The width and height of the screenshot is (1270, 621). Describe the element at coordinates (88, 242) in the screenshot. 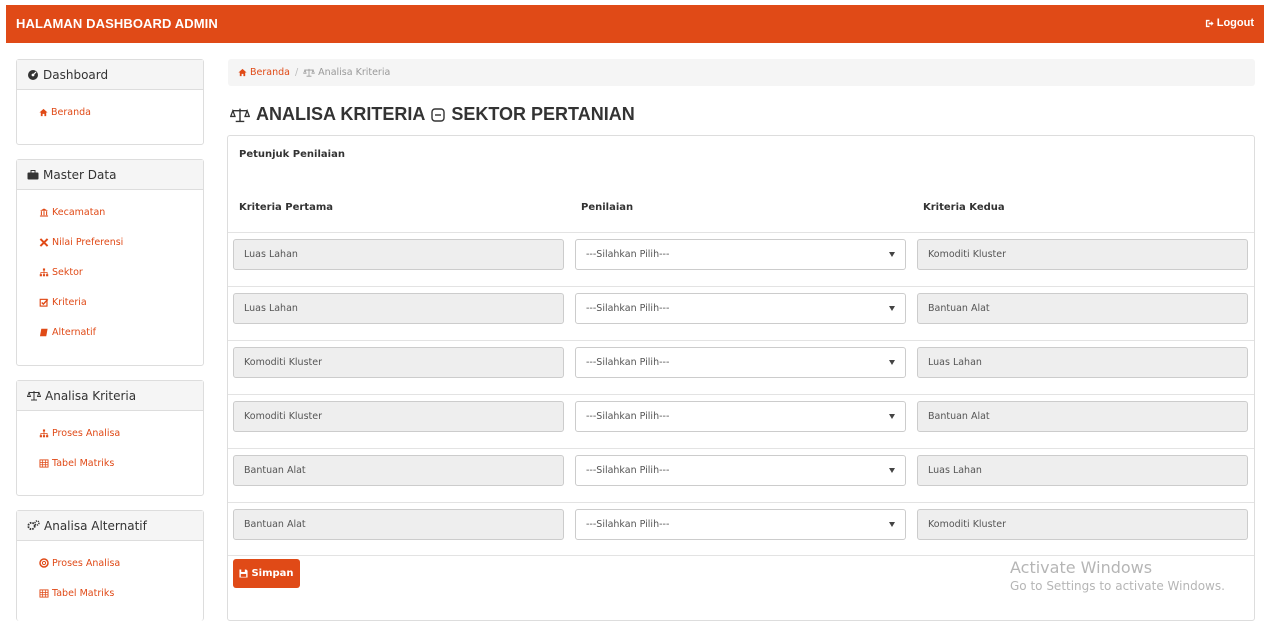

I see `sidebar-item-label: Nilai Preferensi` at that location.